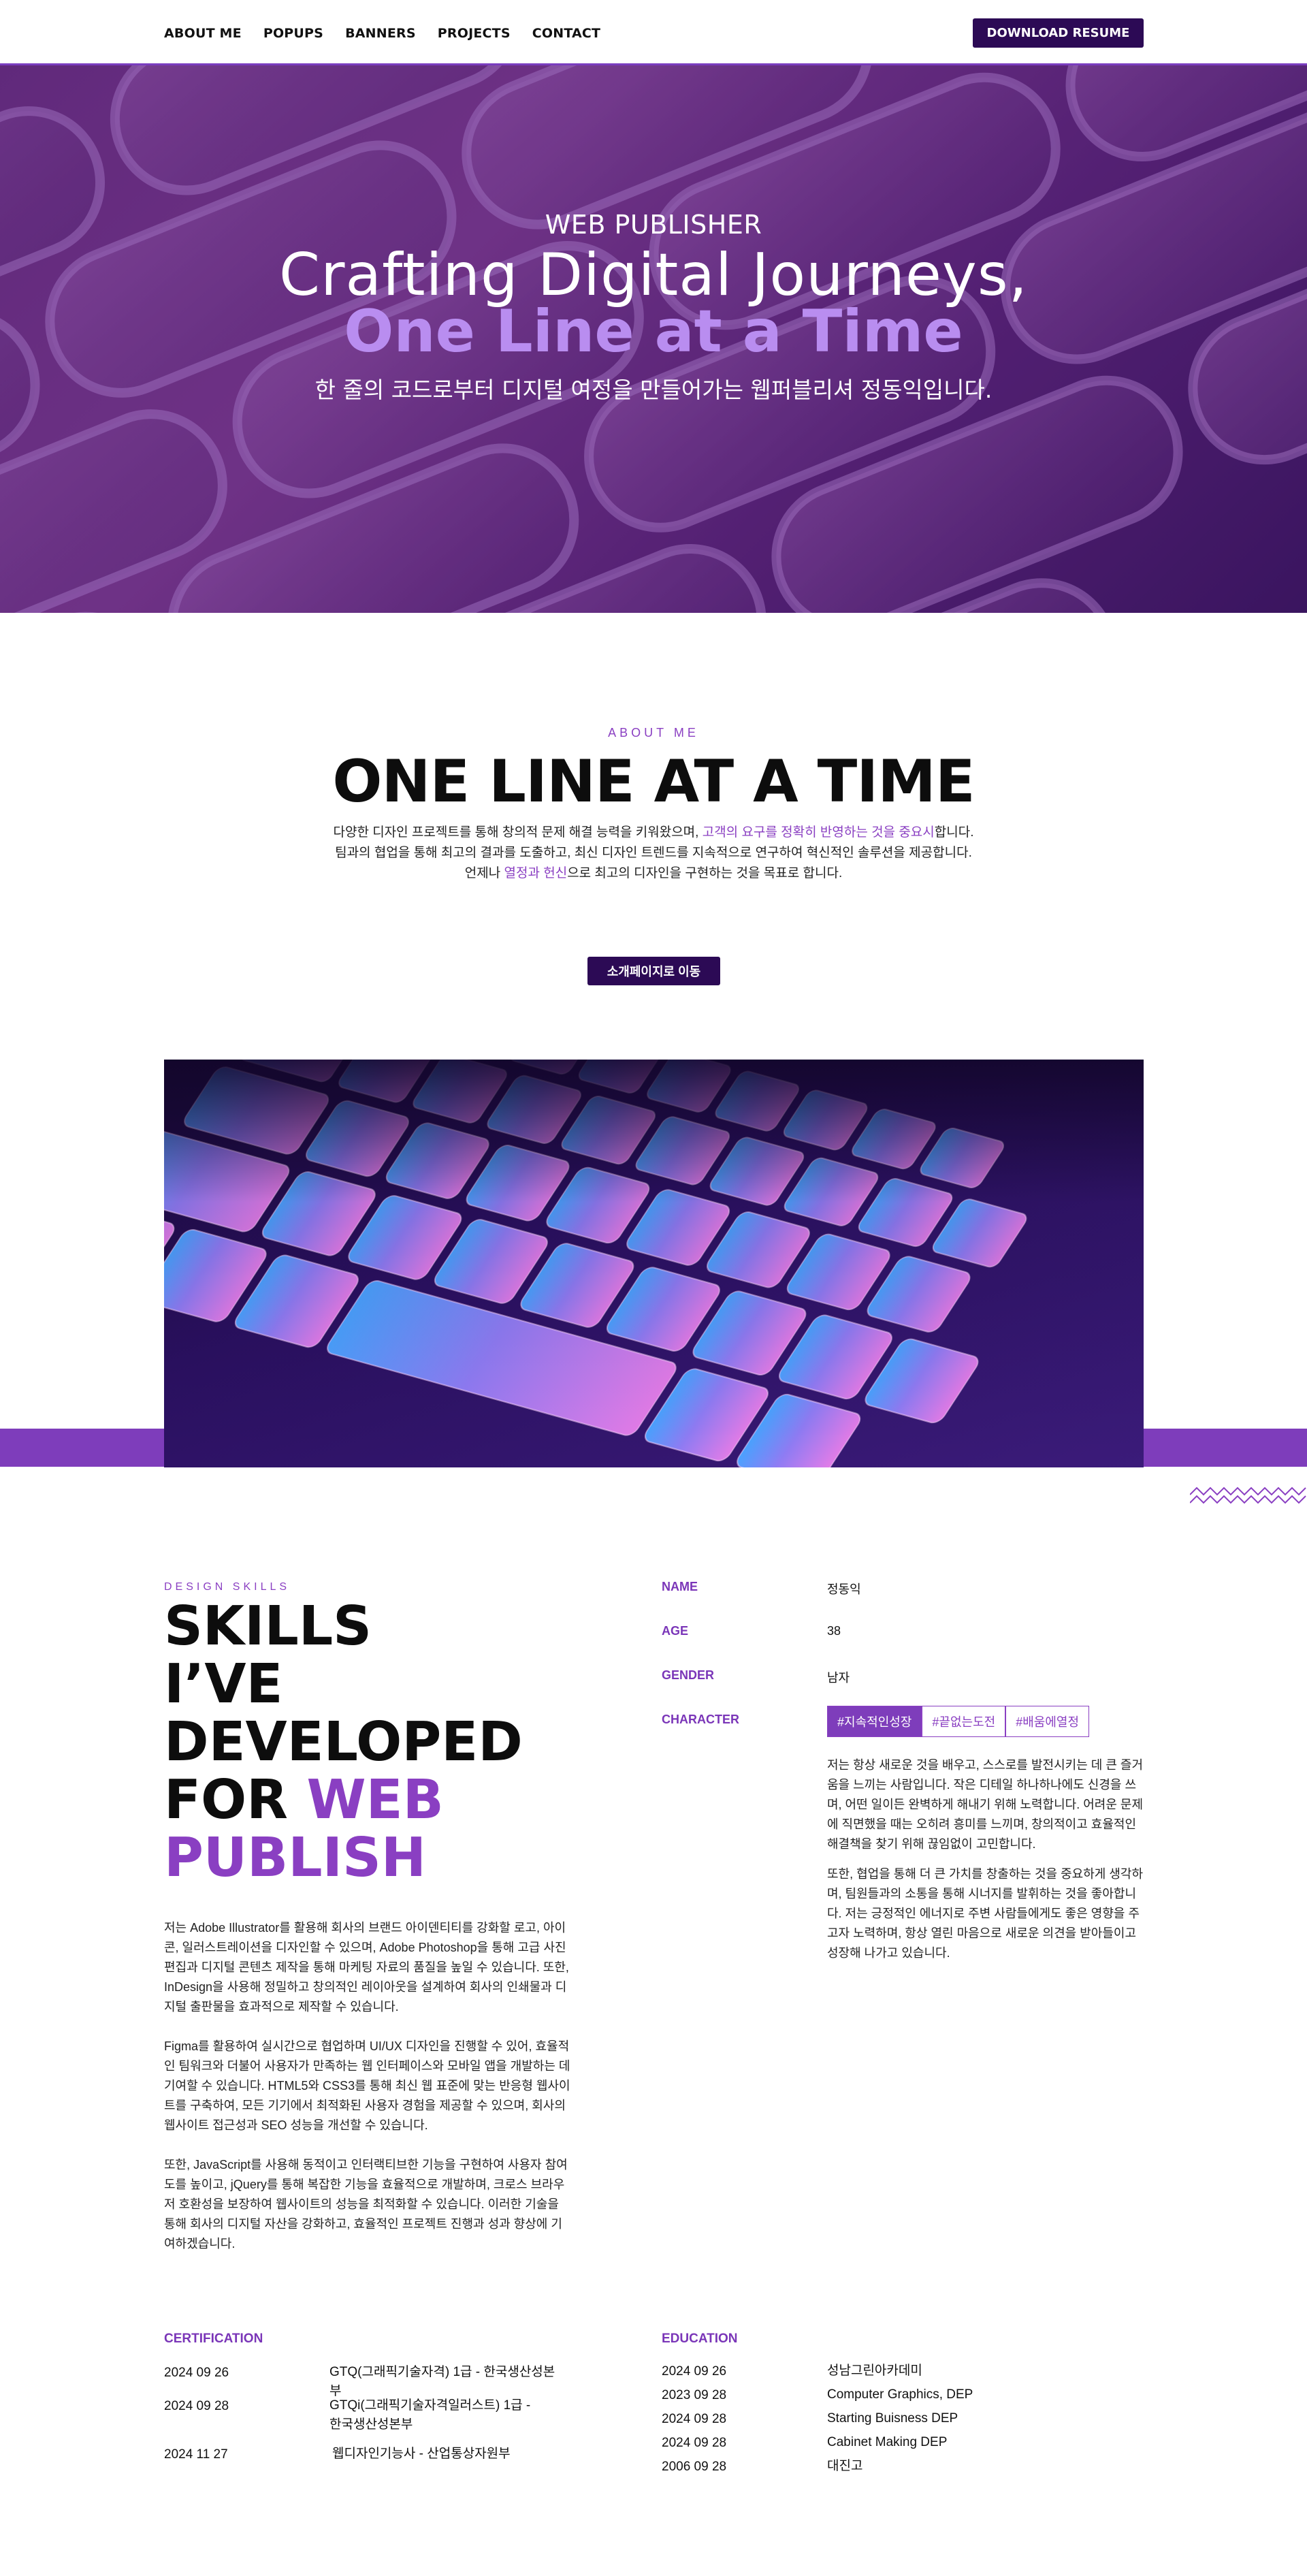  I want to click on nav-link-about-me: ABOUT ME, so click(203, 33).